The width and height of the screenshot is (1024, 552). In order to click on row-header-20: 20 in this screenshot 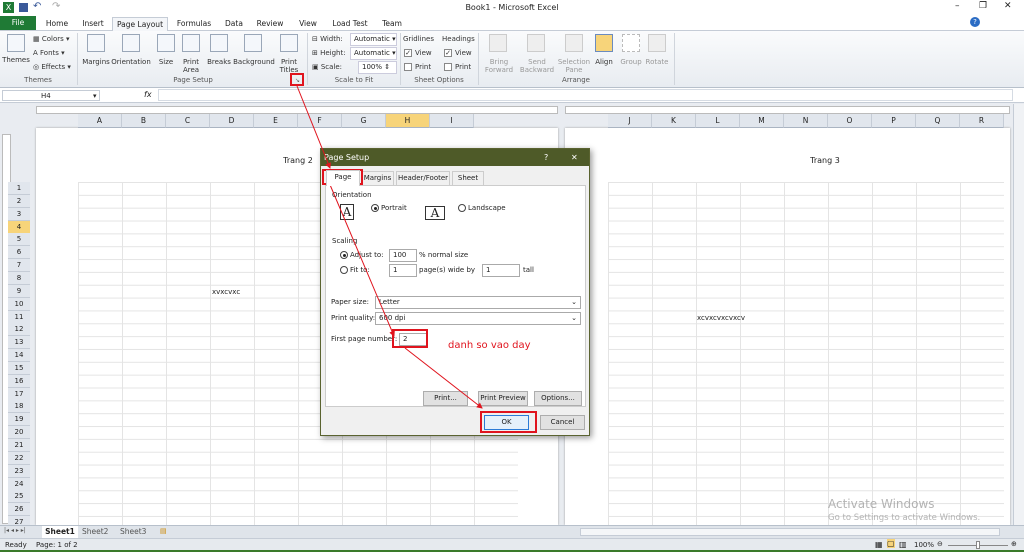, I will do `click(19, 433)`.